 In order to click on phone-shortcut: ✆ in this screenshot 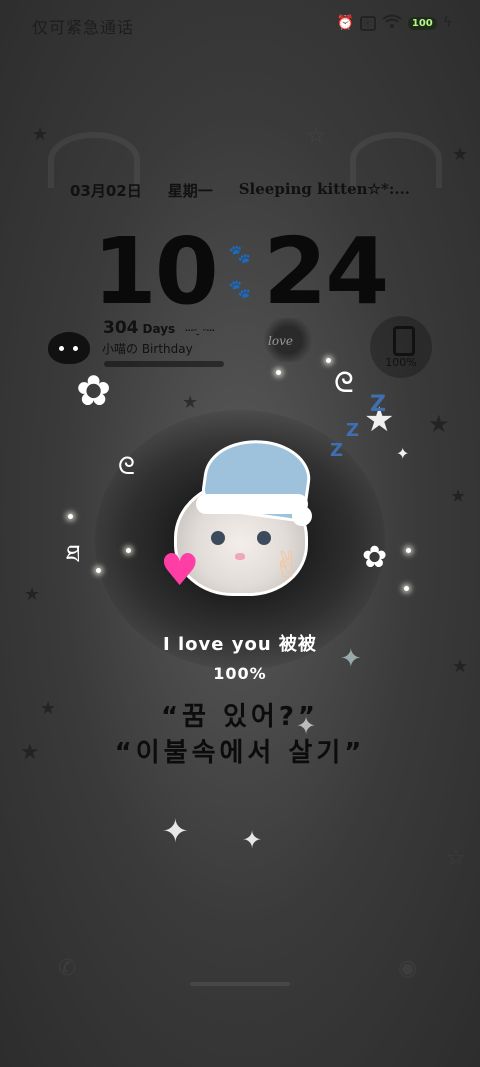, I will do `click(70, 970)`.